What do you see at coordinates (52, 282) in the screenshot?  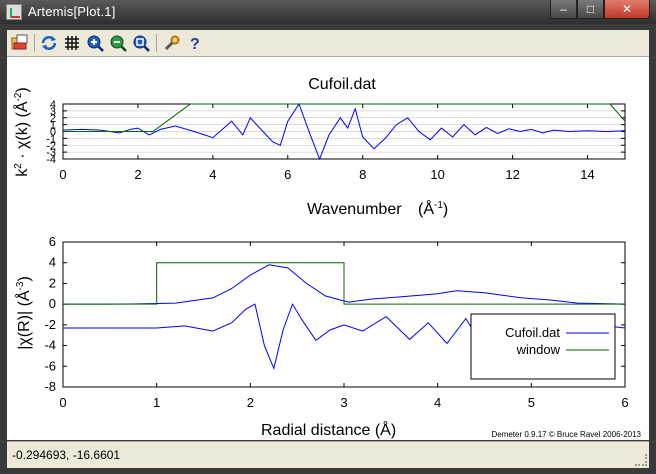 I see `y-tick-label: 2` at bounding box center [52, 282].